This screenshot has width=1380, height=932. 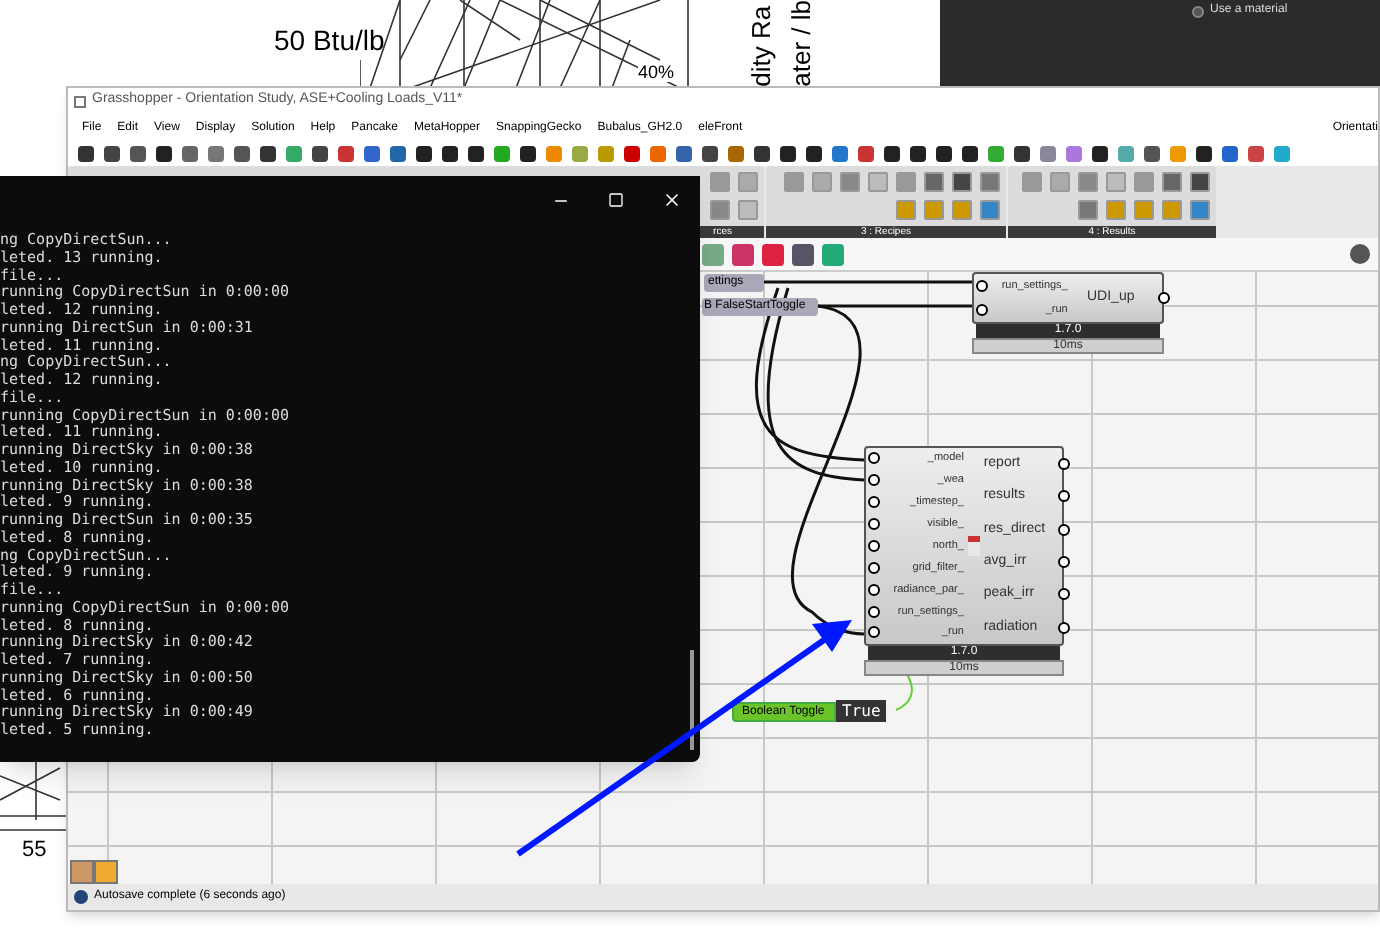 I want to click on chart-label: 50 Btu/lb, so click(x=329, y=41).